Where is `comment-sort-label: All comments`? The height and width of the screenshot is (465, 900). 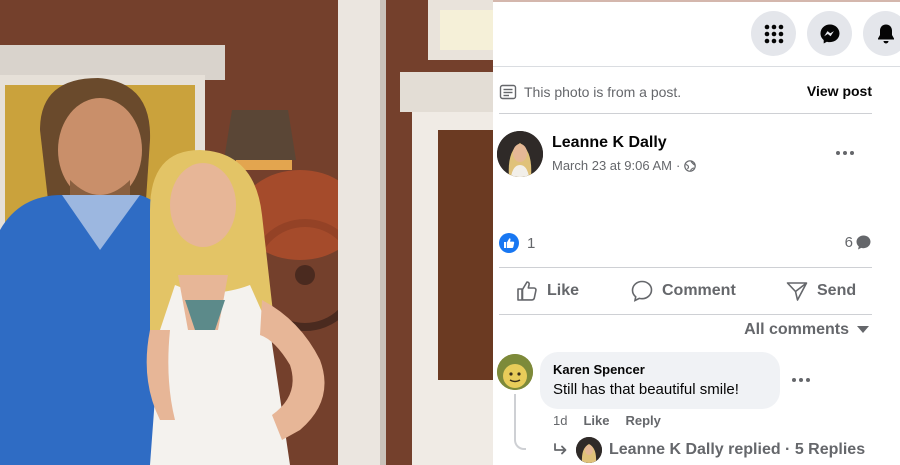
comment-sort-label: All comments is located at coordinates (796, 329).